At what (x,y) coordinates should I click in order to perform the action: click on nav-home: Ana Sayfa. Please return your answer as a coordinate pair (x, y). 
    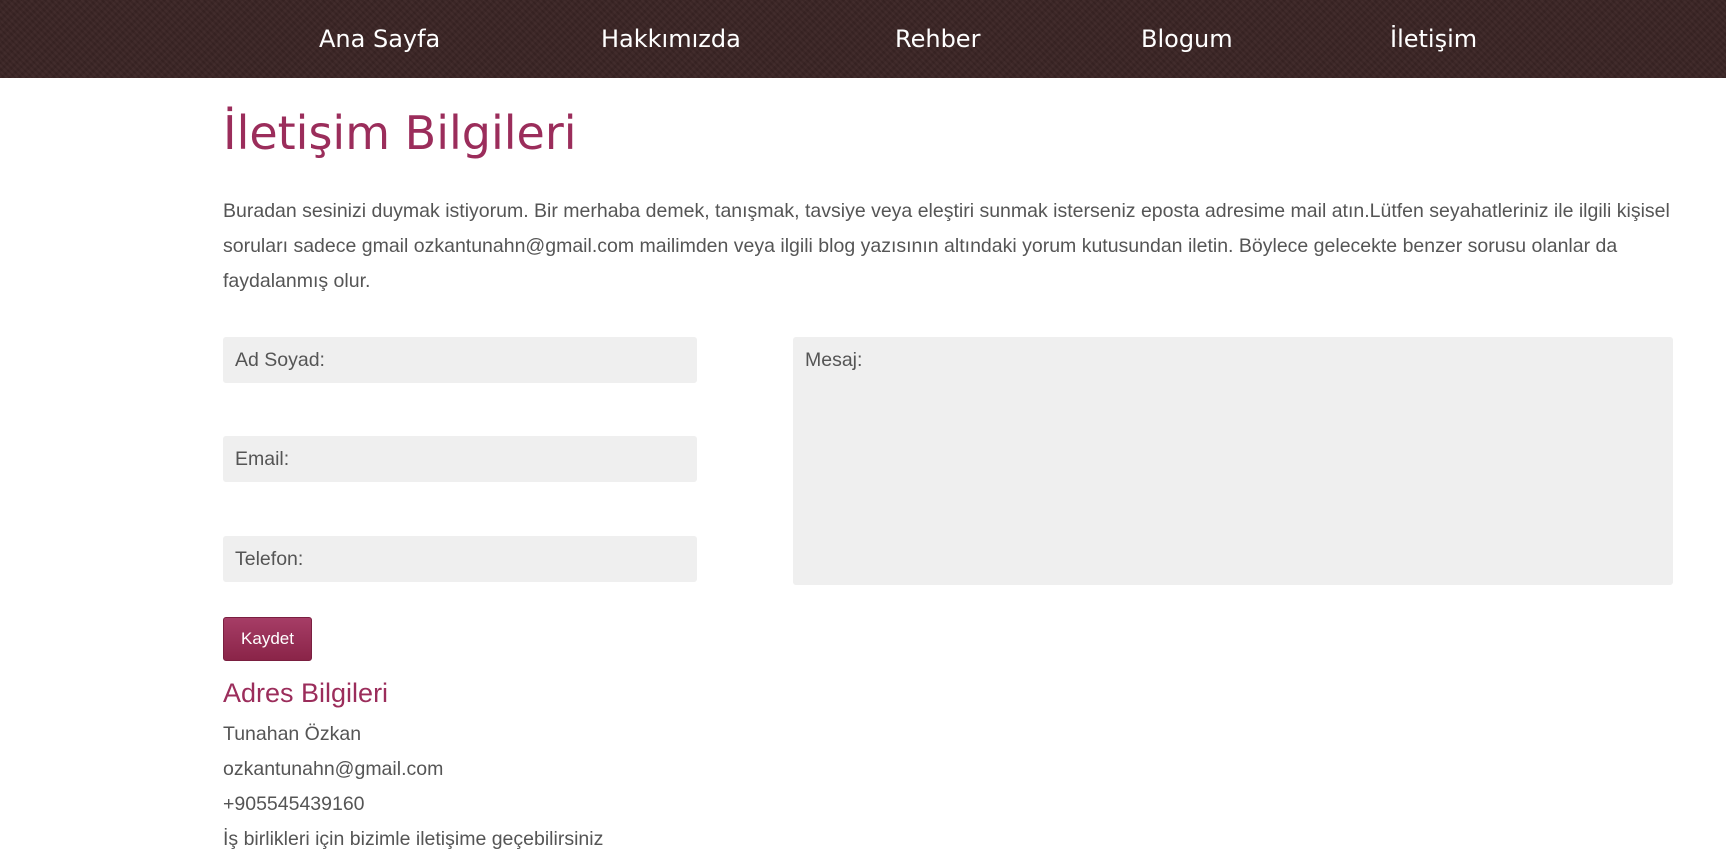
    Looking at the image, I should click on (379, 39).